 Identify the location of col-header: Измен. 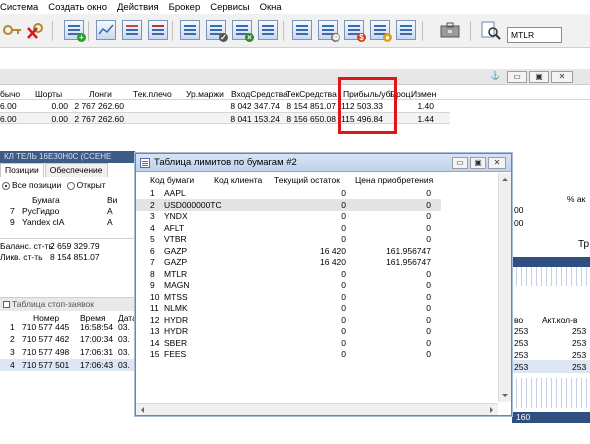
(423, 94).